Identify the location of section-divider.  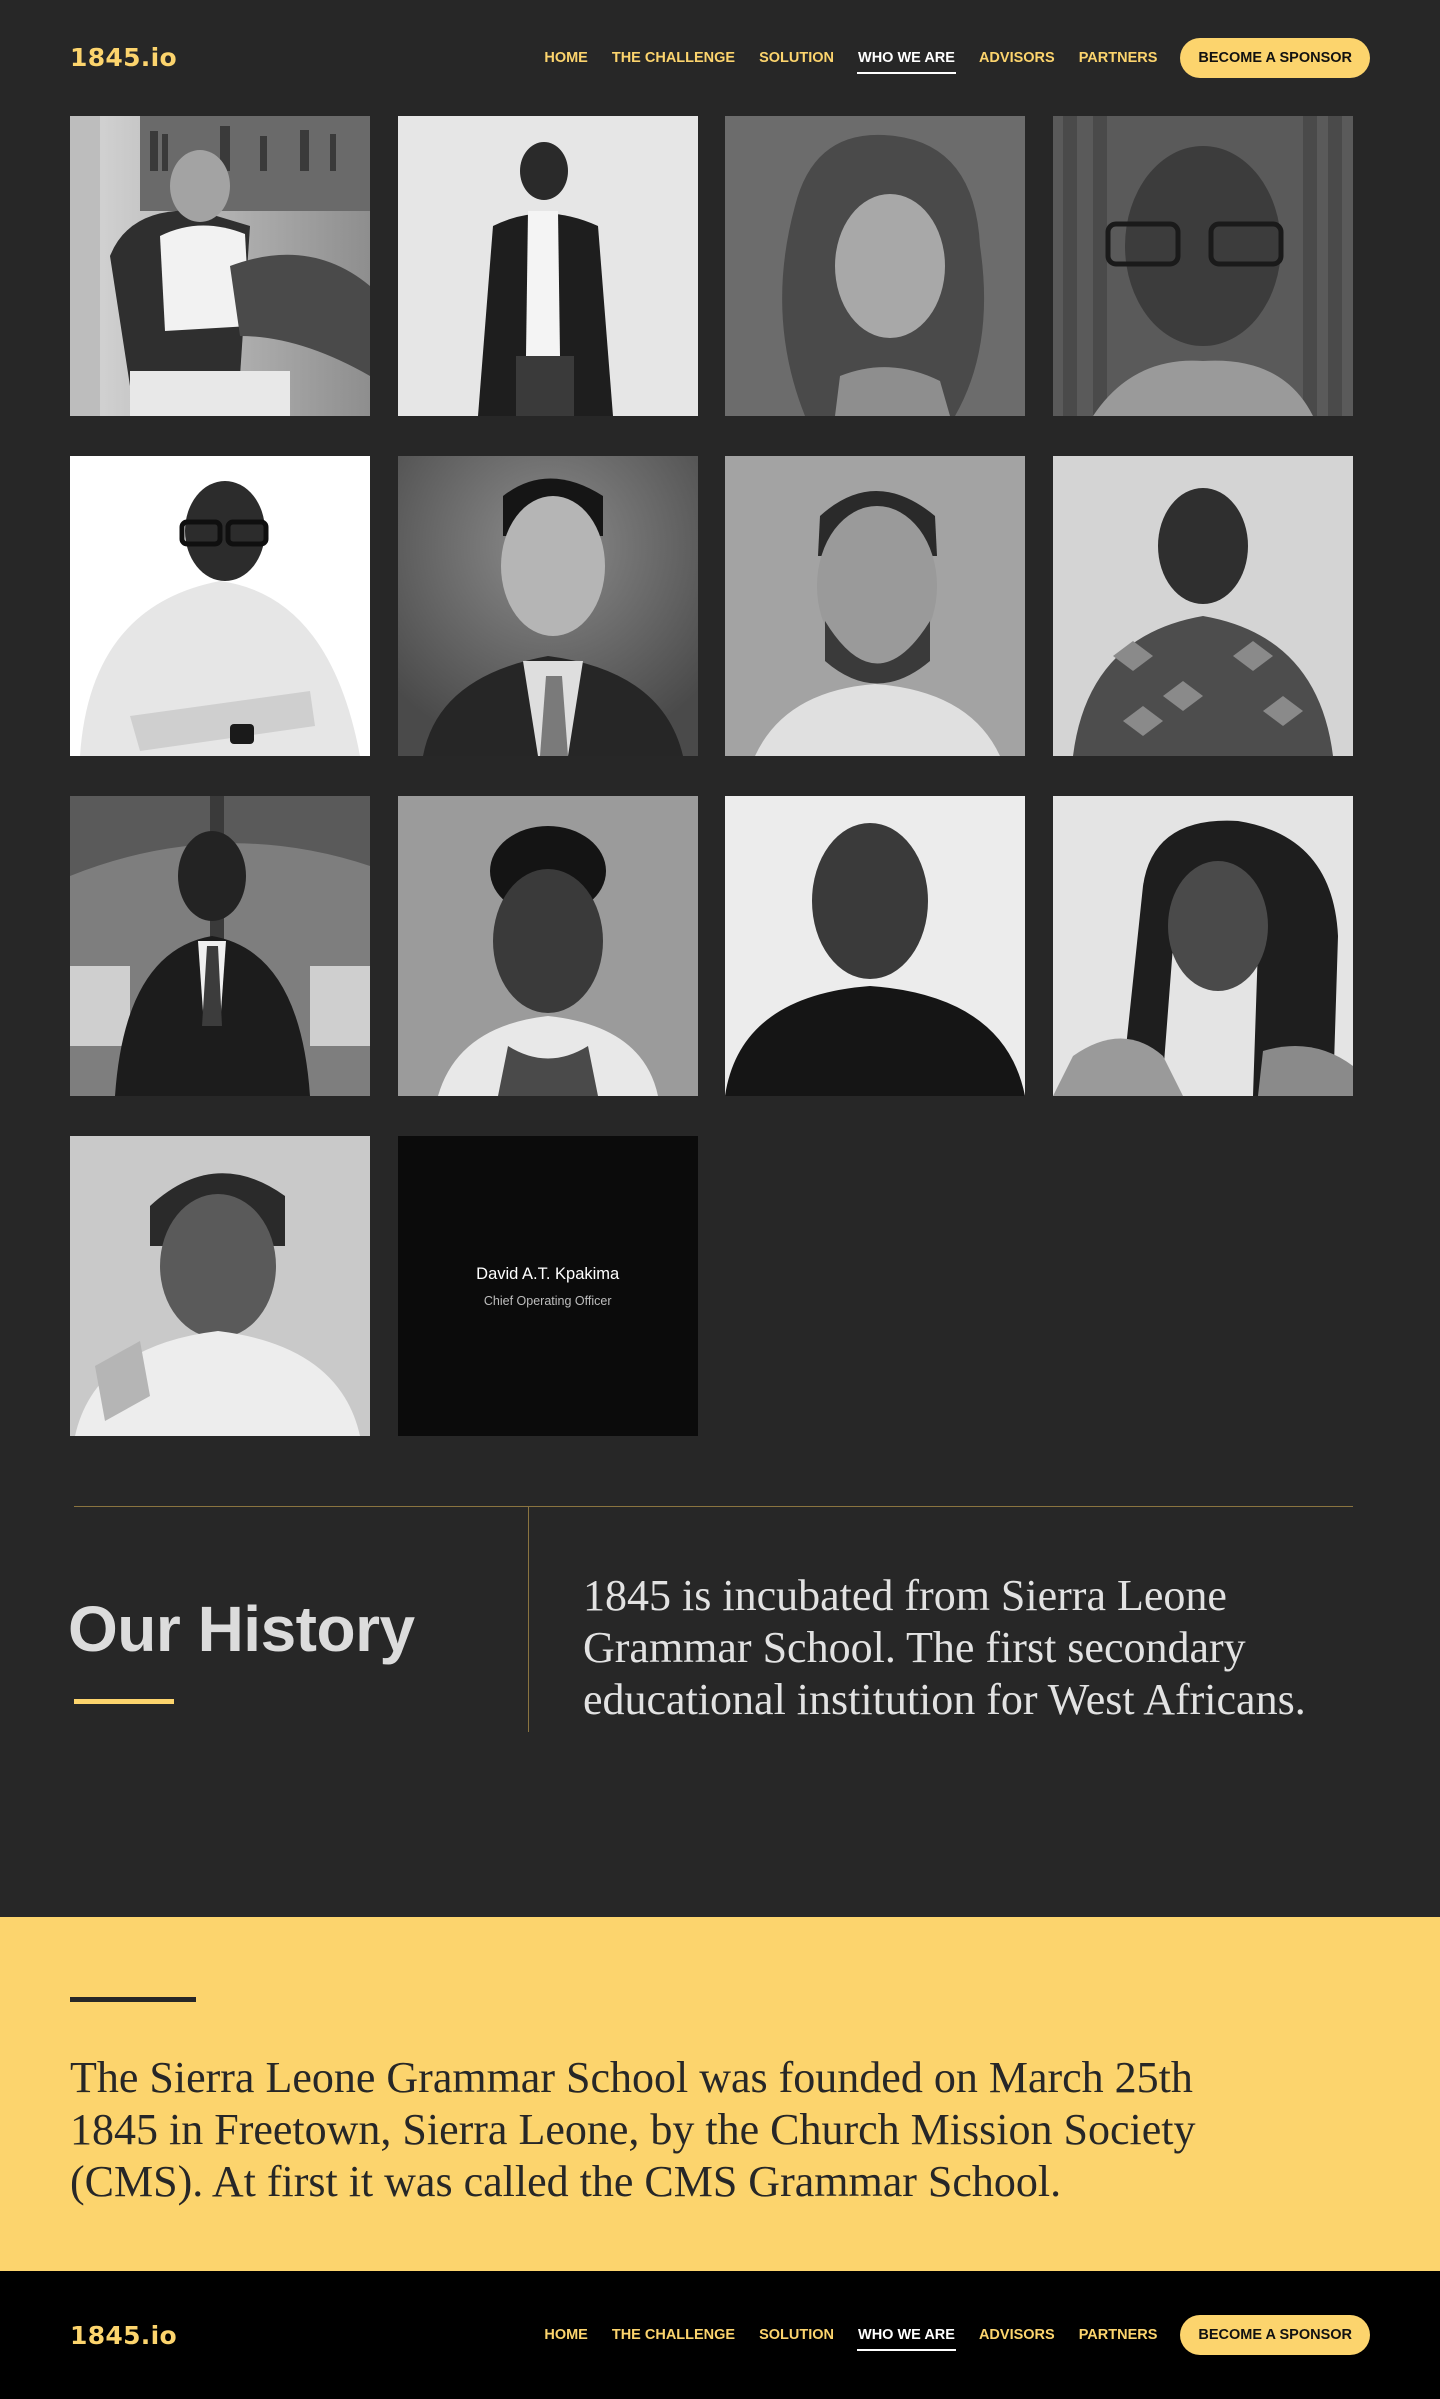
(713, 1506).